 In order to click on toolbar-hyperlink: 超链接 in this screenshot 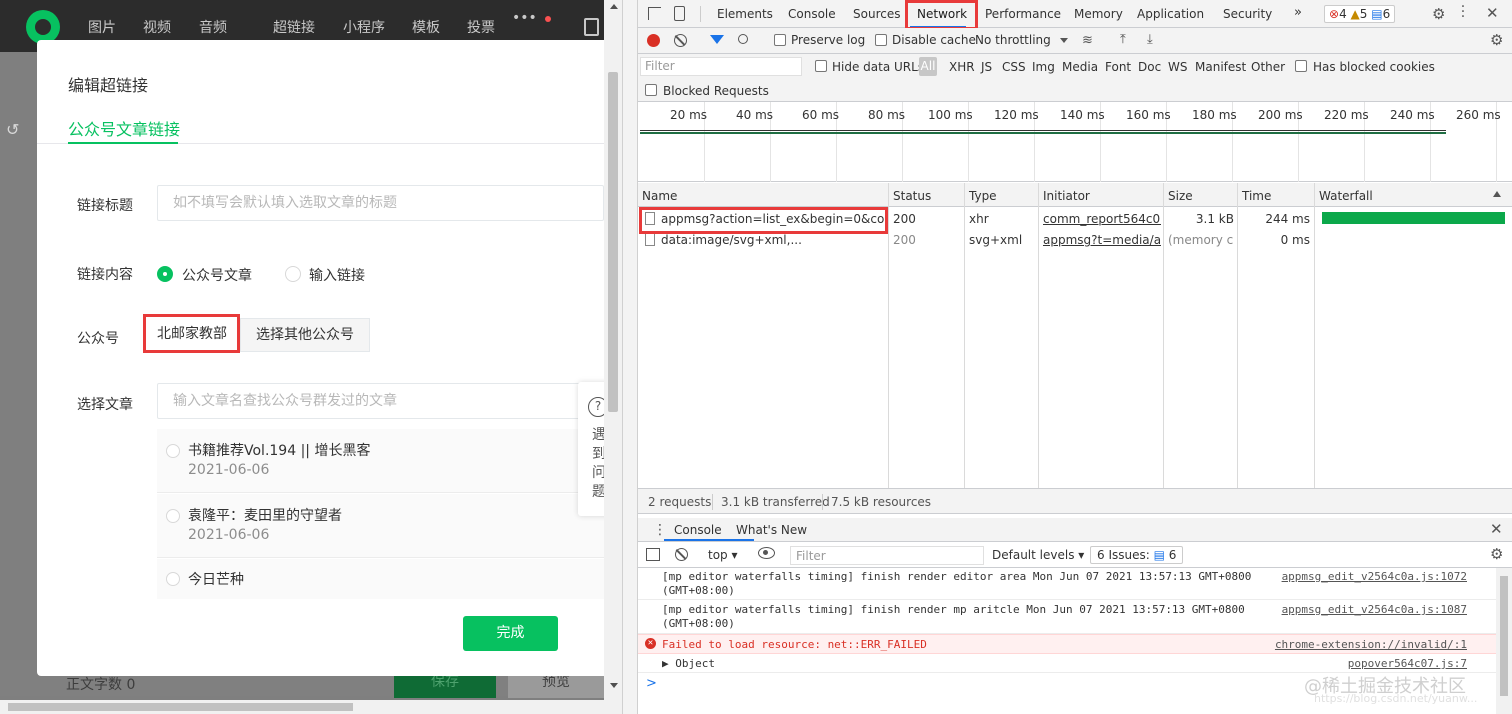, I will do `click(294, 27)`.